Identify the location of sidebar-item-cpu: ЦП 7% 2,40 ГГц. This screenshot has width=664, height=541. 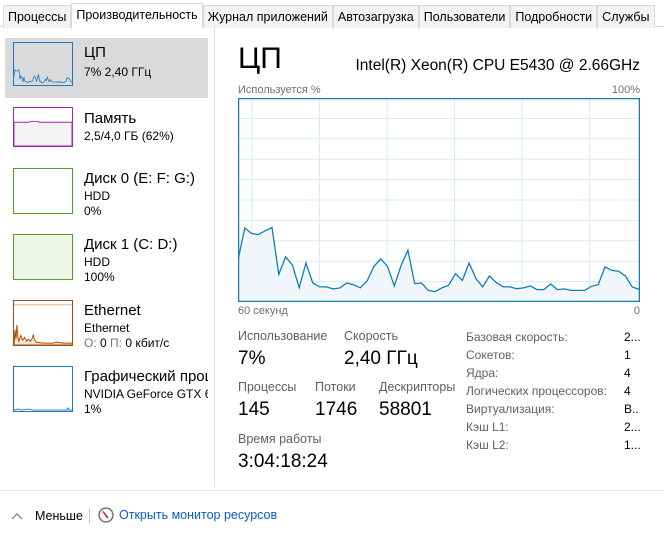
(106, 68).